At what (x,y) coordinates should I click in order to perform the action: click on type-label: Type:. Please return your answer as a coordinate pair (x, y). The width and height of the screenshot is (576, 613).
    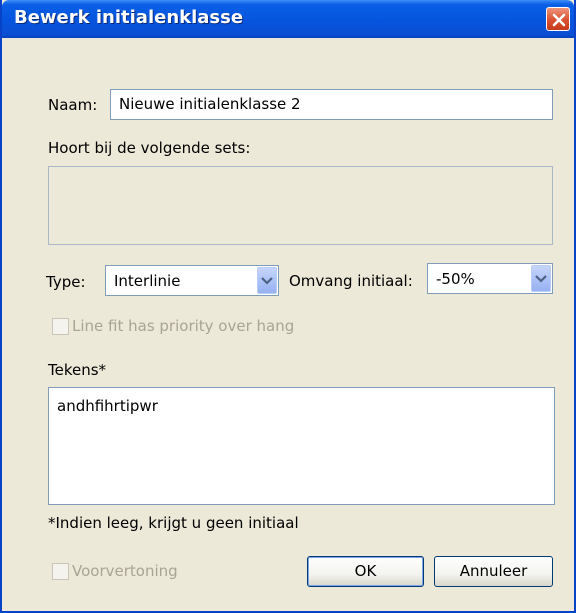
    Looking at the image, I should click on (66, 282).